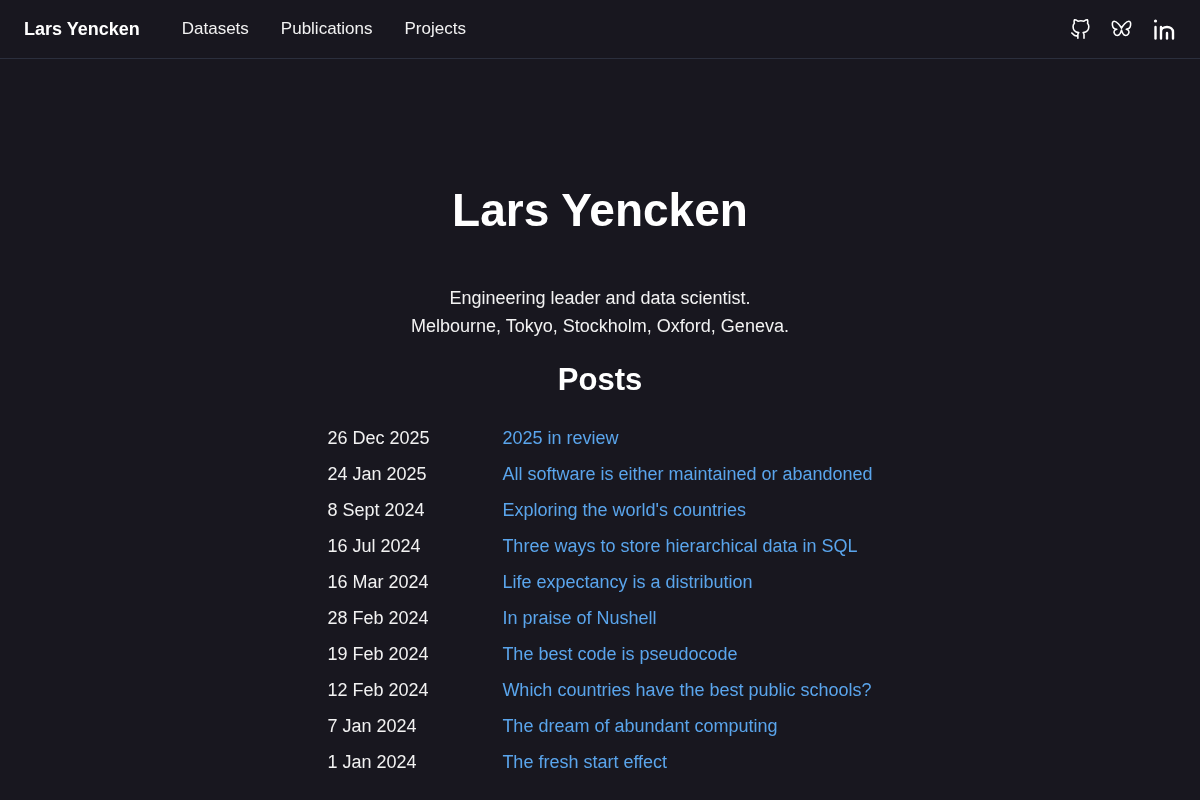 The image size is (1200, 800). Describe the element at coordinates (378, 690) in the screenshot. I see `post-date: 12 Feb 2024` at that location.